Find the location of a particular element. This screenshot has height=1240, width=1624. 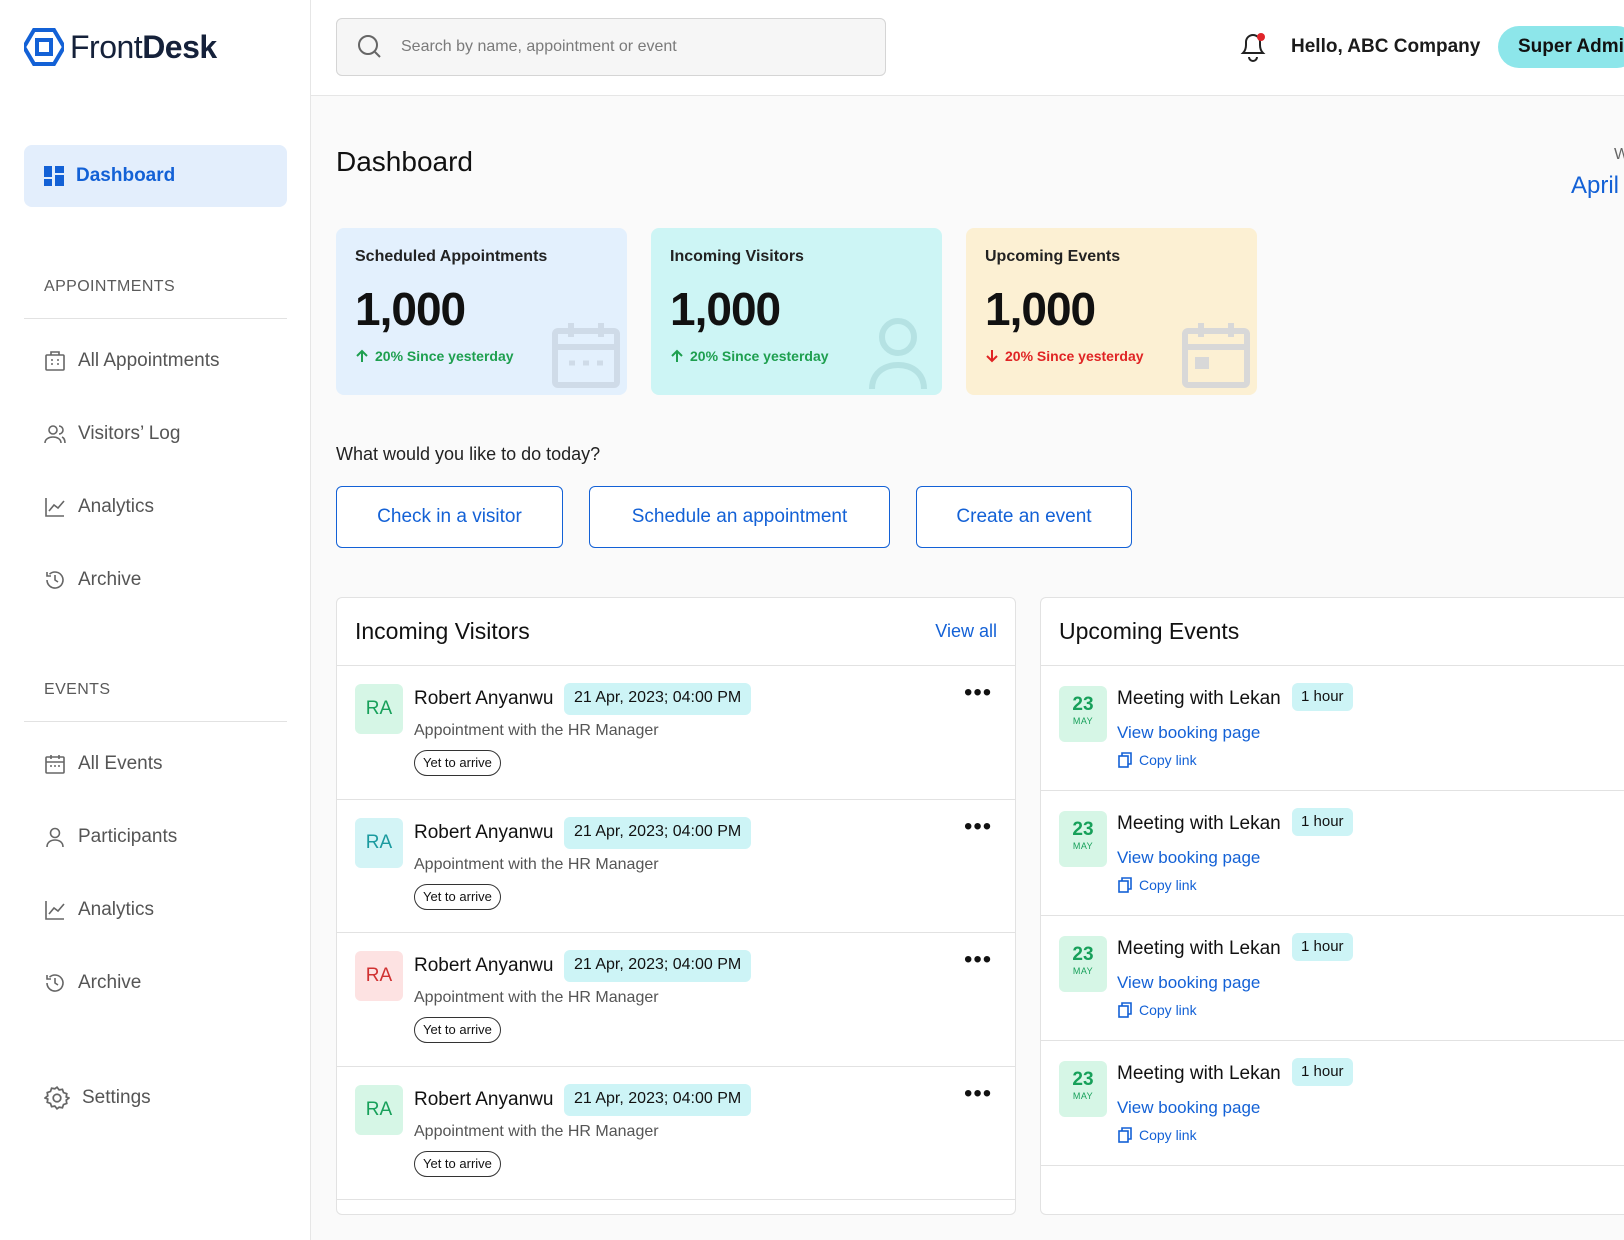

sidebar-item-visitors-log: Visitors’ Log is located at coordinates (112, 434).